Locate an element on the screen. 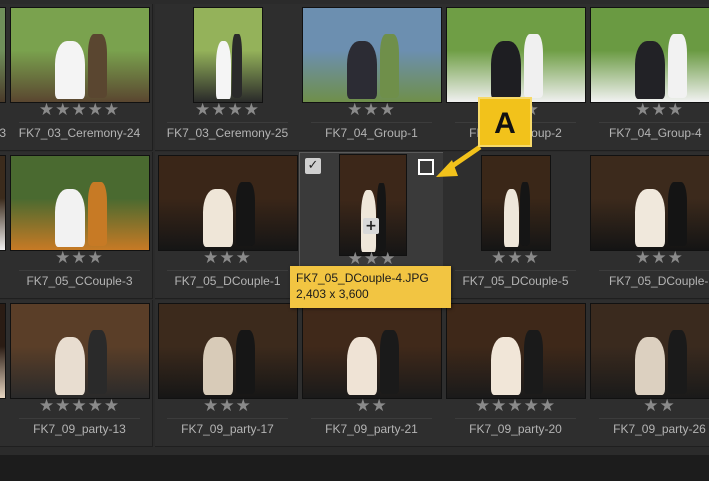  bottom-bar is located at coordinates (354, 468).